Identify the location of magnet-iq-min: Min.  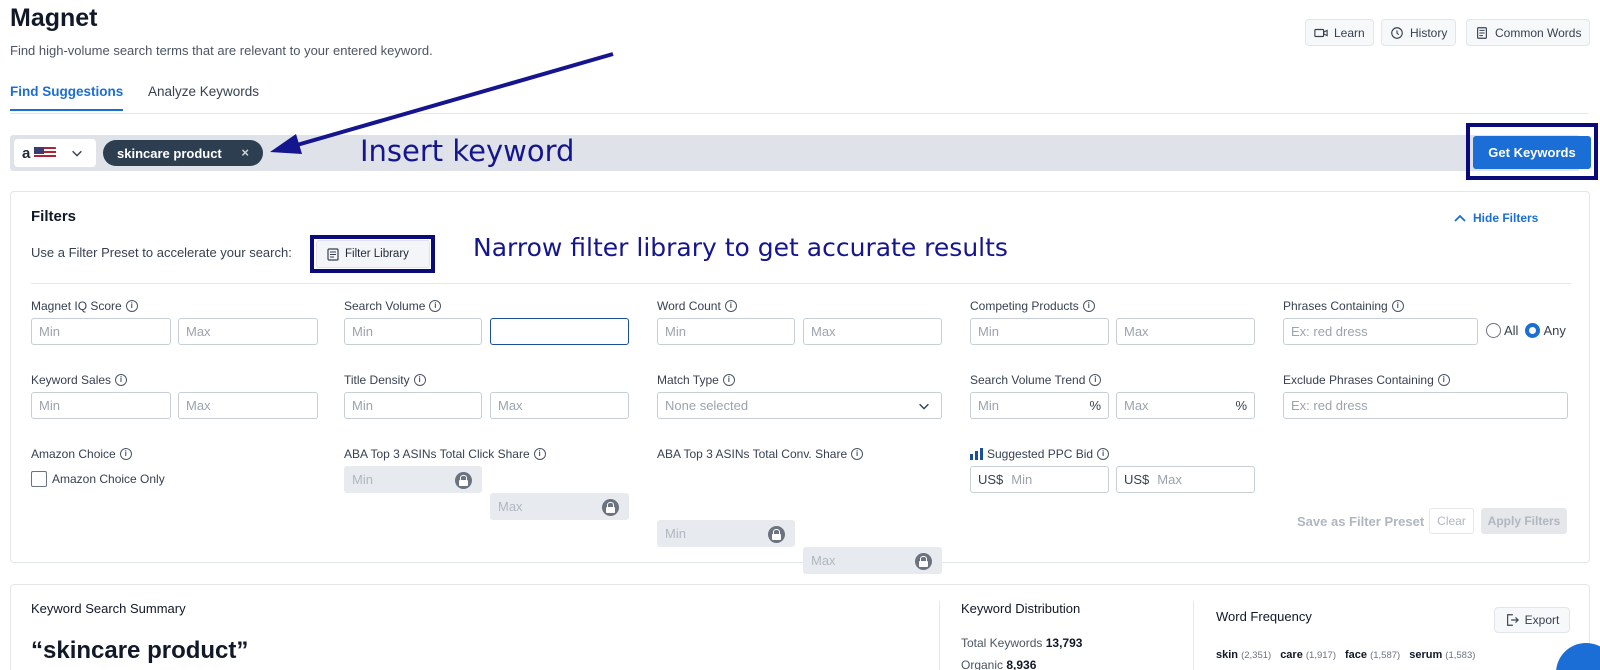
(101, 331).